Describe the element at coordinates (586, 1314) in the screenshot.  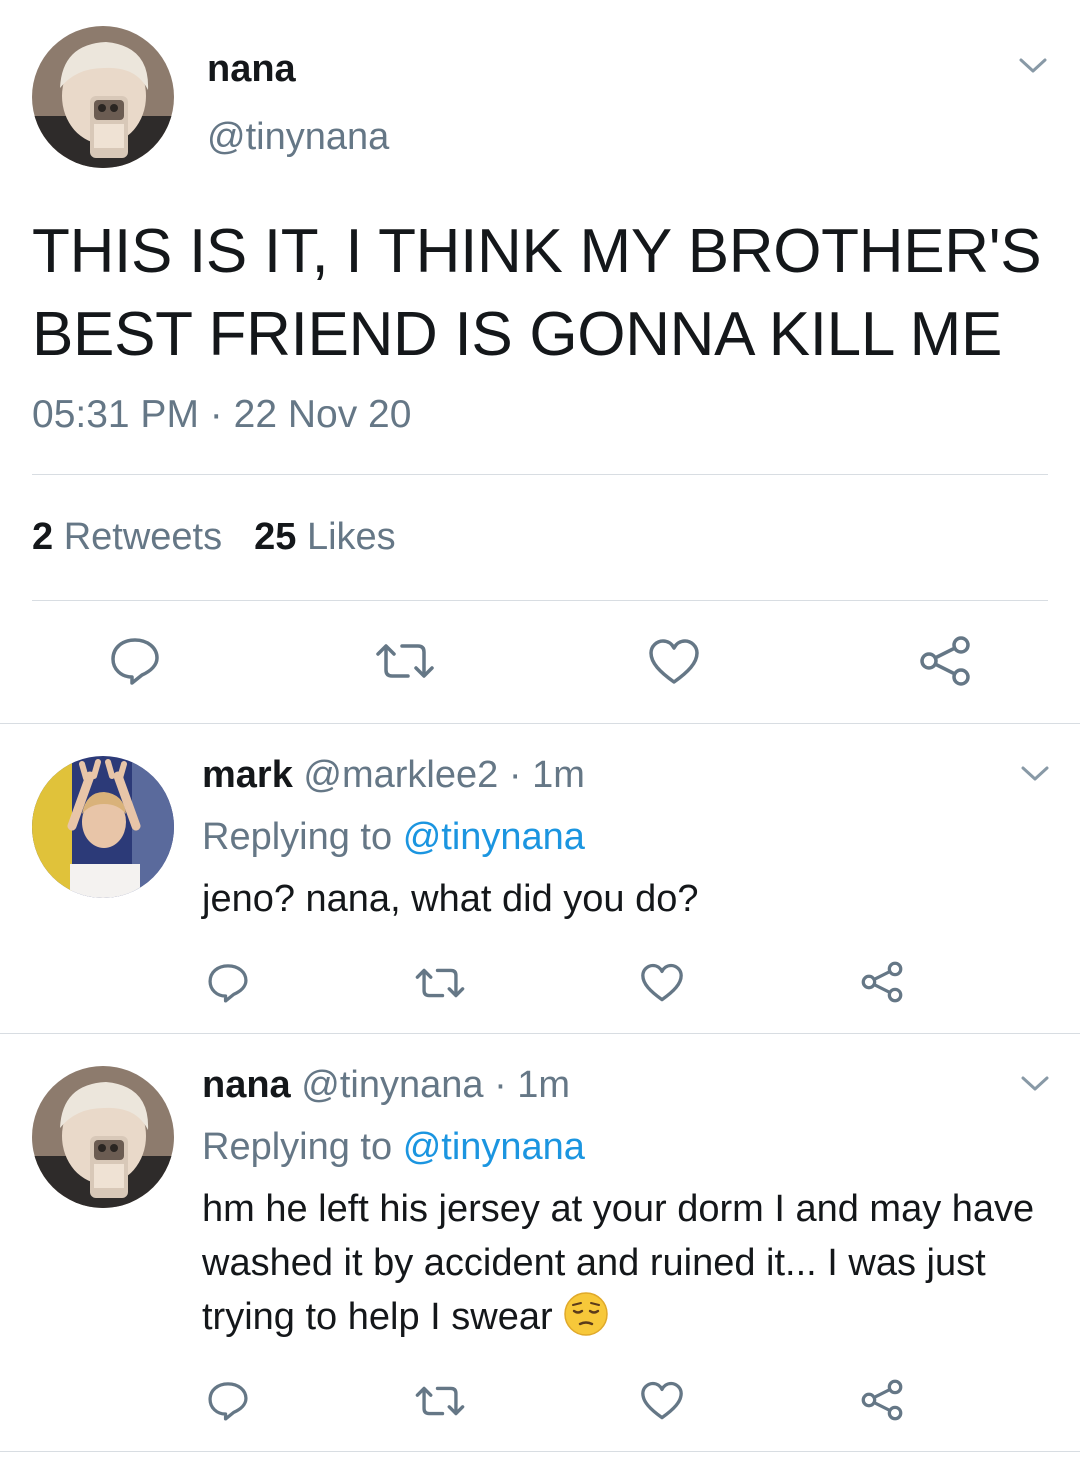
I see `pensive-face-icon` at that location.